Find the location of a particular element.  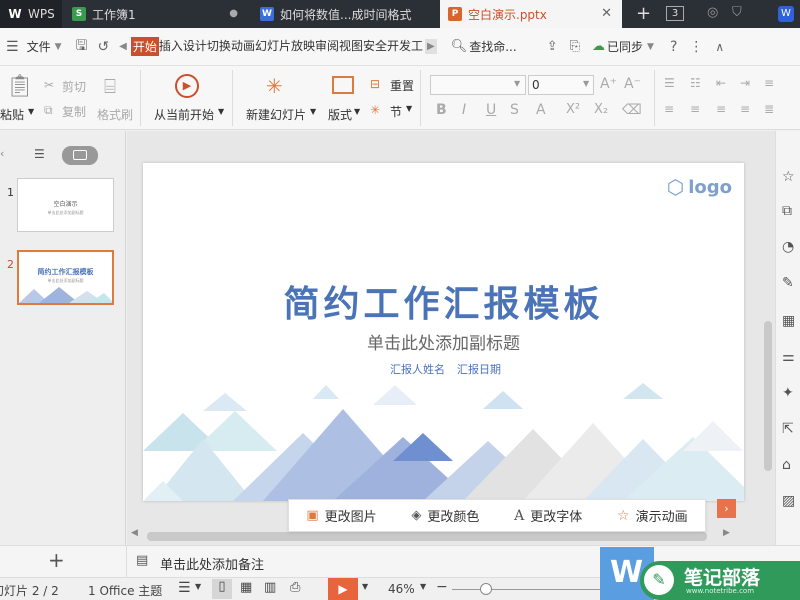

paste-icon: 📋︎ is located at coordinates (20, 86).